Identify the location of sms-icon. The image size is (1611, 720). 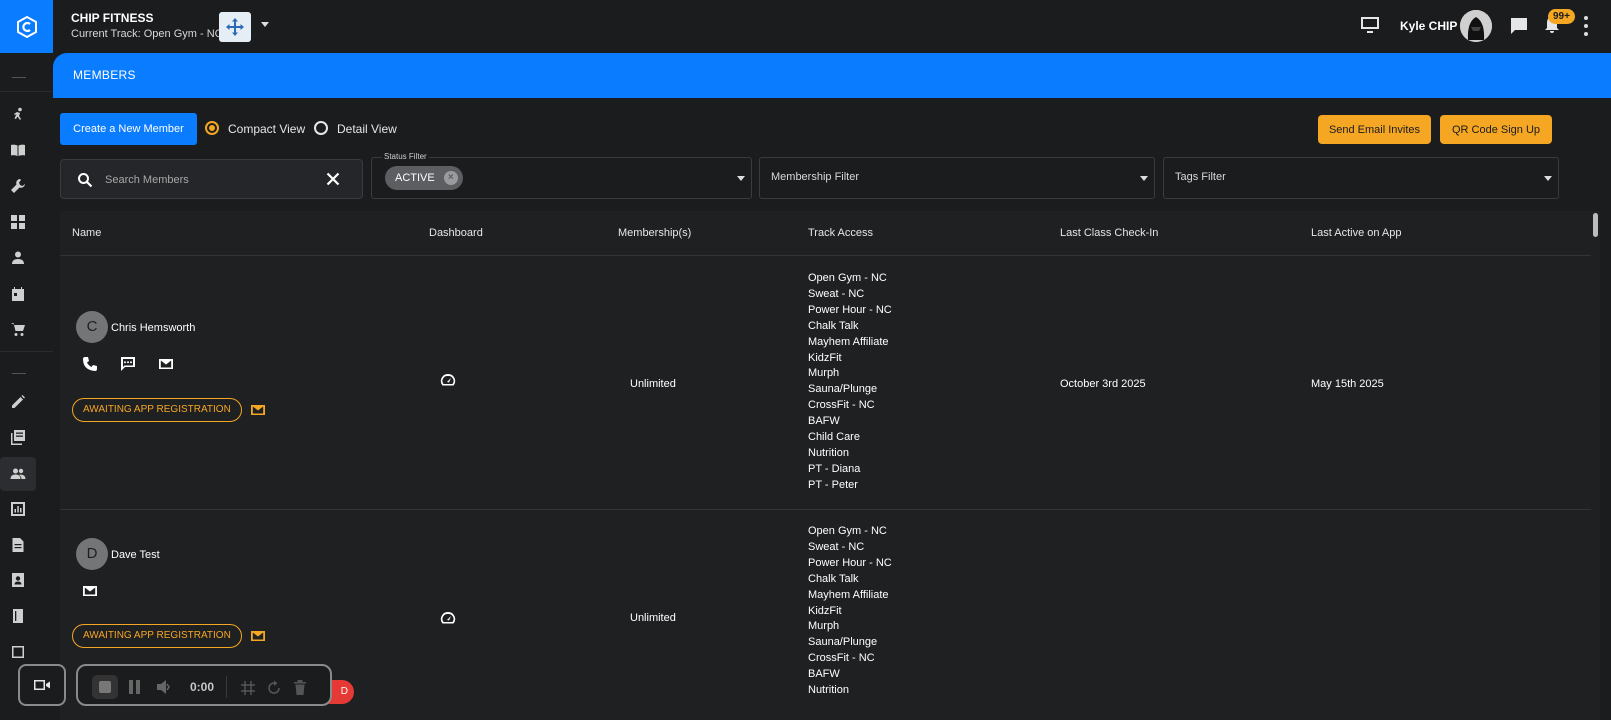
(128, 364).